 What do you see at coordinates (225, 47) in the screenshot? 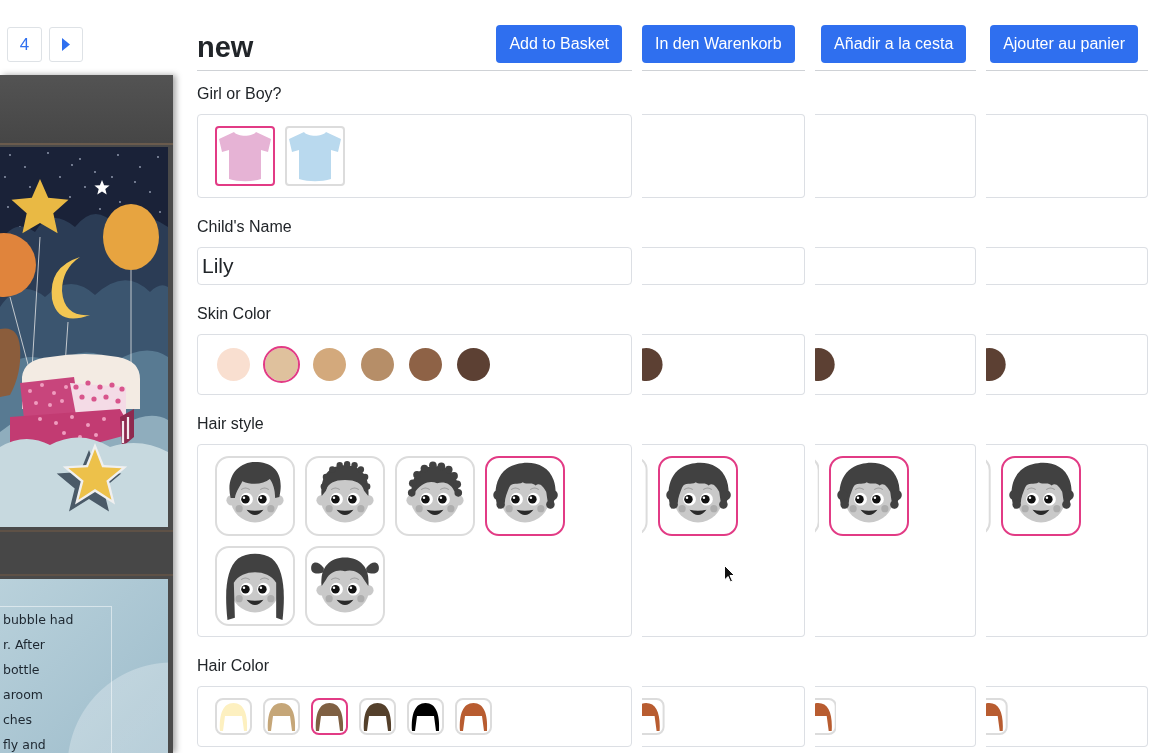
I see `product-title: new` at bounding box center [225, 47].